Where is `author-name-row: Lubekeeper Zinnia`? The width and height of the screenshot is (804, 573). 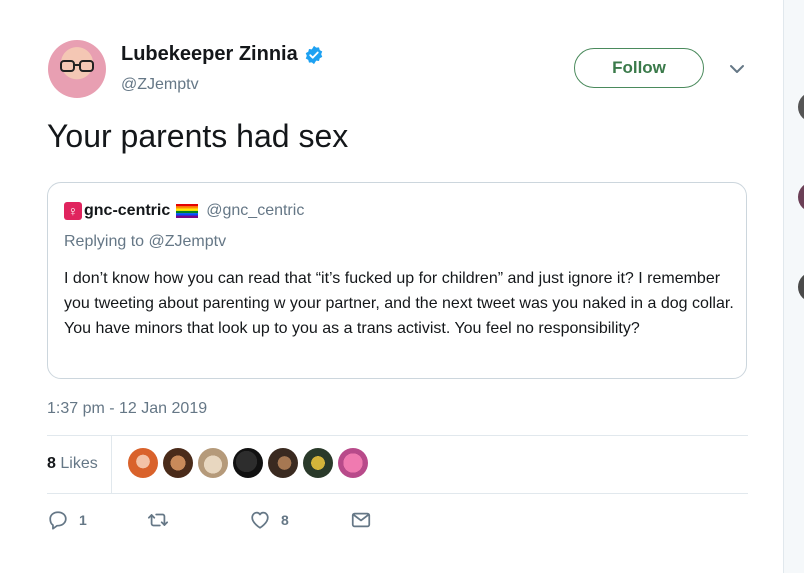 author-name-row: Lubekeeper Zinnia is located at coordinates (222, 54).